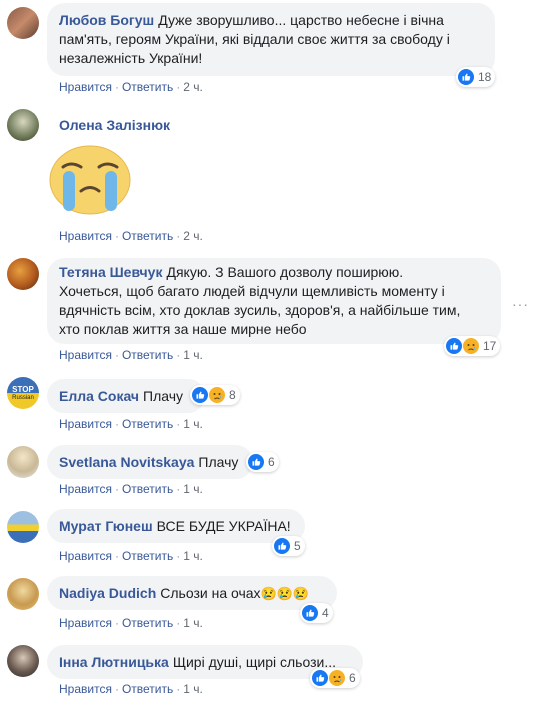 The width and height of the screenshot is (535, 706). Describe the element at coordinates (110, 272) in the screenshot. I see `comment-author: Тетяна Шевчук` at that location.